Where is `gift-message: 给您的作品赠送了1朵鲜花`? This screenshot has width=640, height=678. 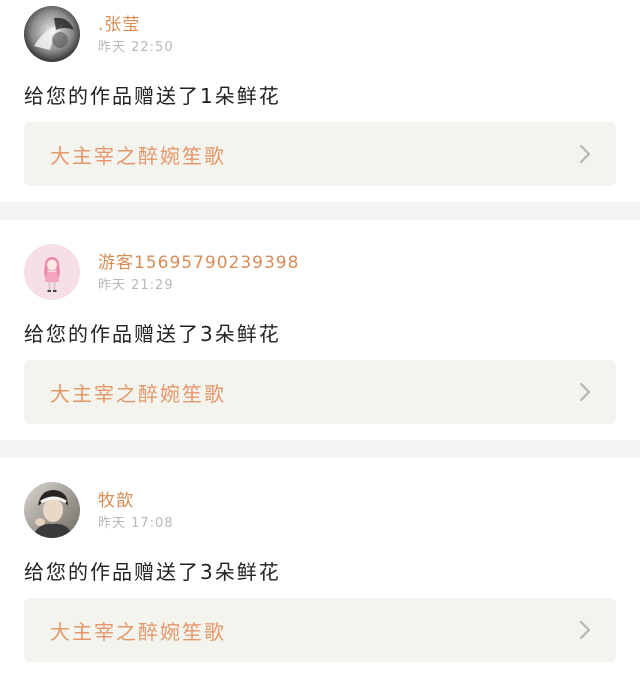
gift-message: 给您的作品赠送了1朵鲜花 is located at coordinates (152, 96).